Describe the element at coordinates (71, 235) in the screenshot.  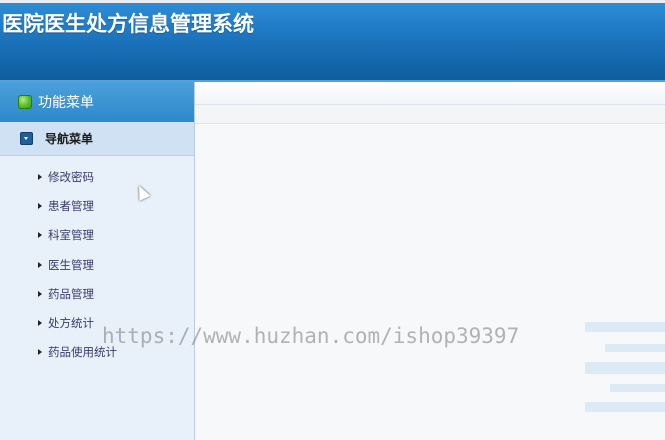
I see `menu-item-label: 科室管理` at that location.